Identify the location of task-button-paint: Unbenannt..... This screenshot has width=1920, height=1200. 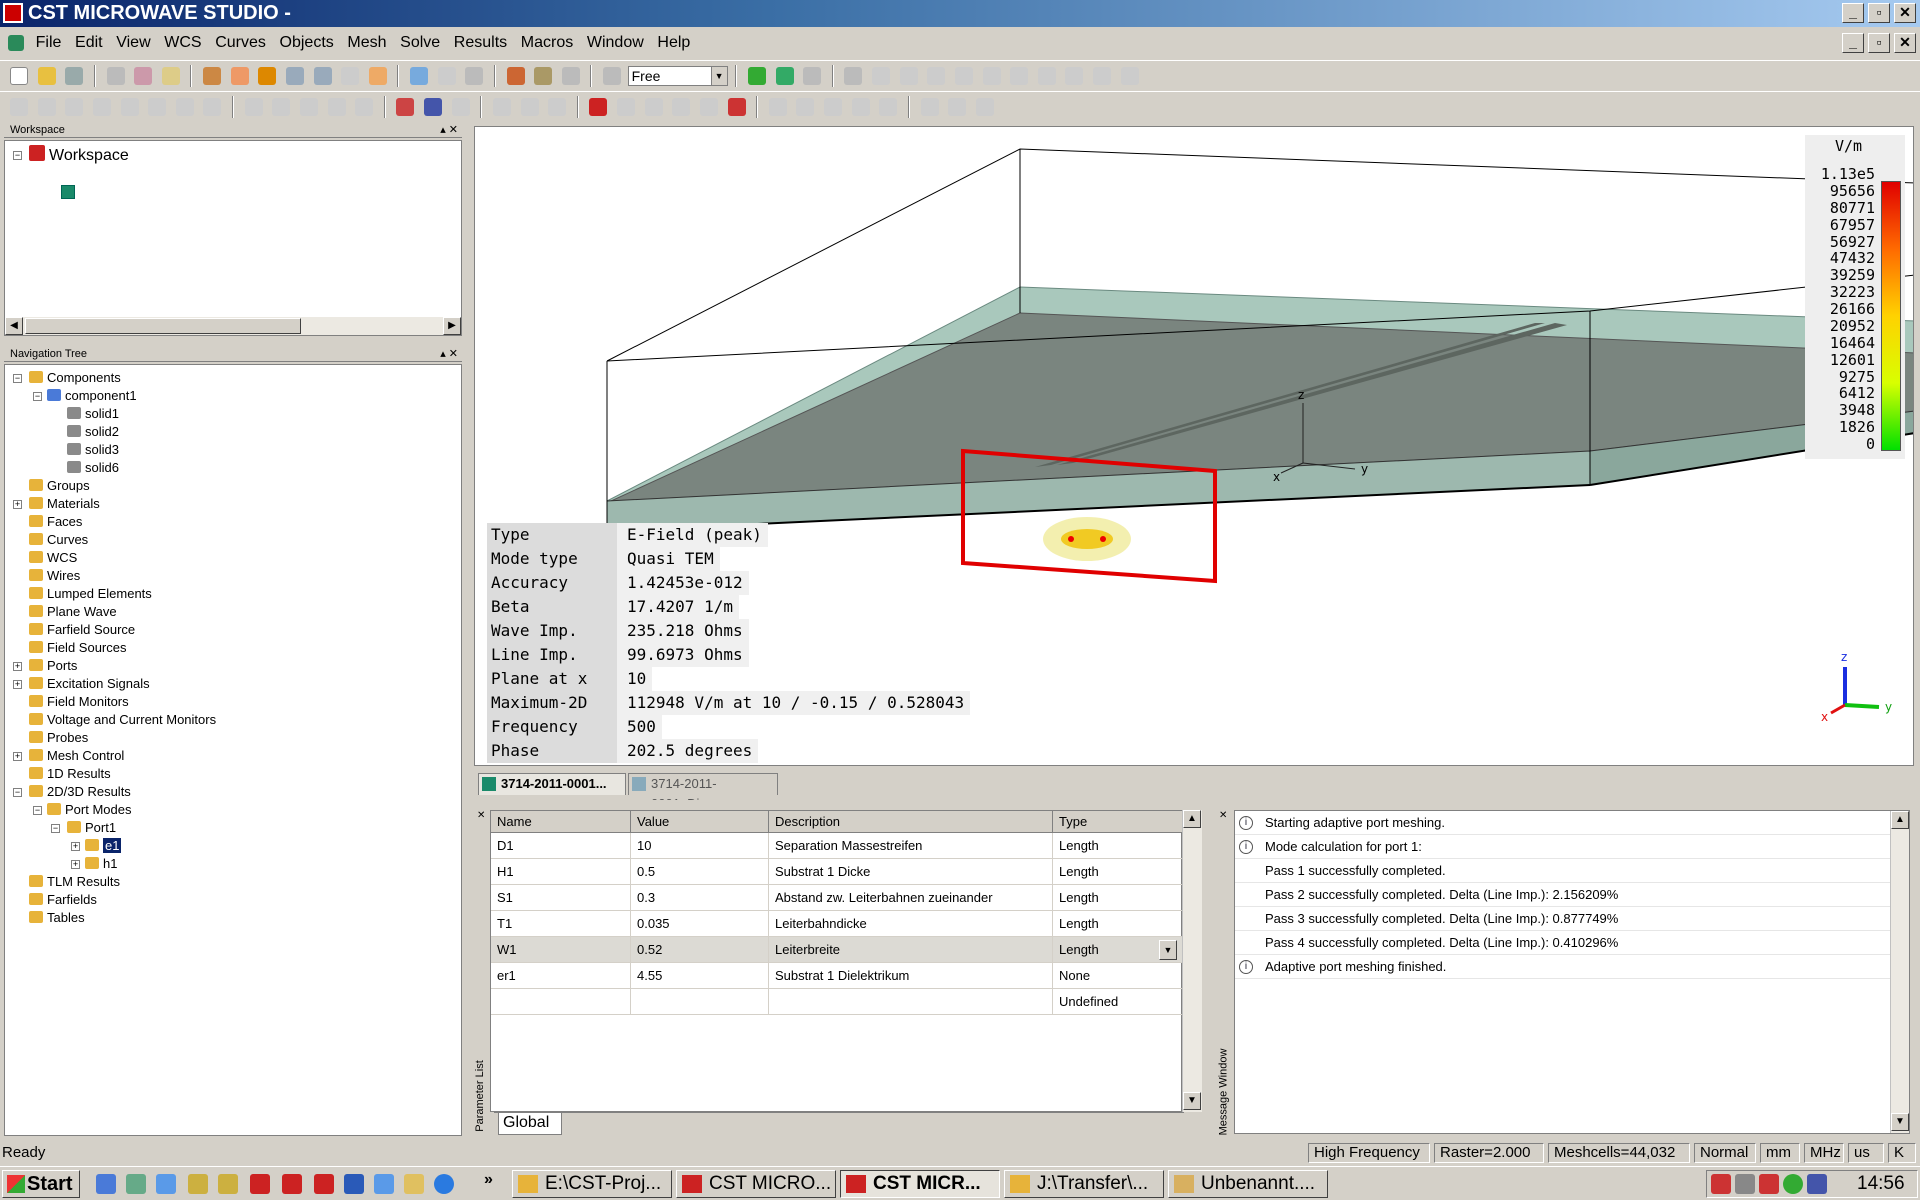
(1248, 1184).